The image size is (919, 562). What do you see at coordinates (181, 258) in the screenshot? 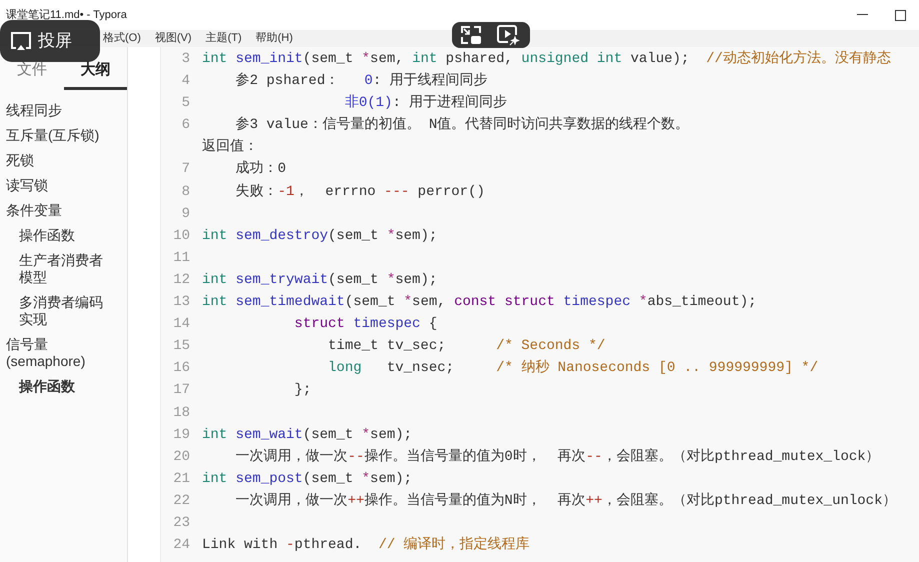
I see `line-number: 11` at bounding box center [181, 258].